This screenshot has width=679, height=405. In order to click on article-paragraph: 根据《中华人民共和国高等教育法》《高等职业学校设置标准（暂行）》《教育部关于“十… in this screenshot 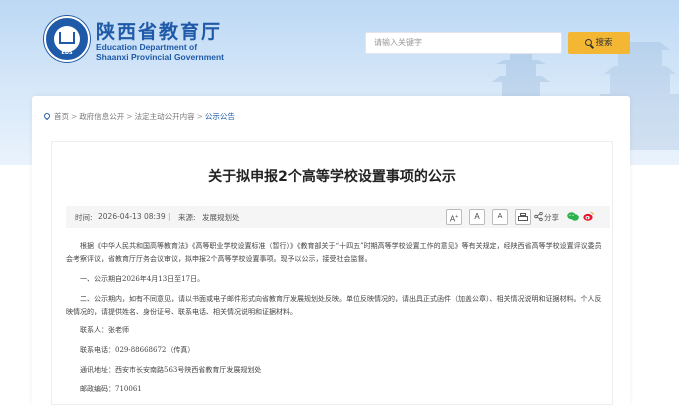, I will do `click(334, 252)`.